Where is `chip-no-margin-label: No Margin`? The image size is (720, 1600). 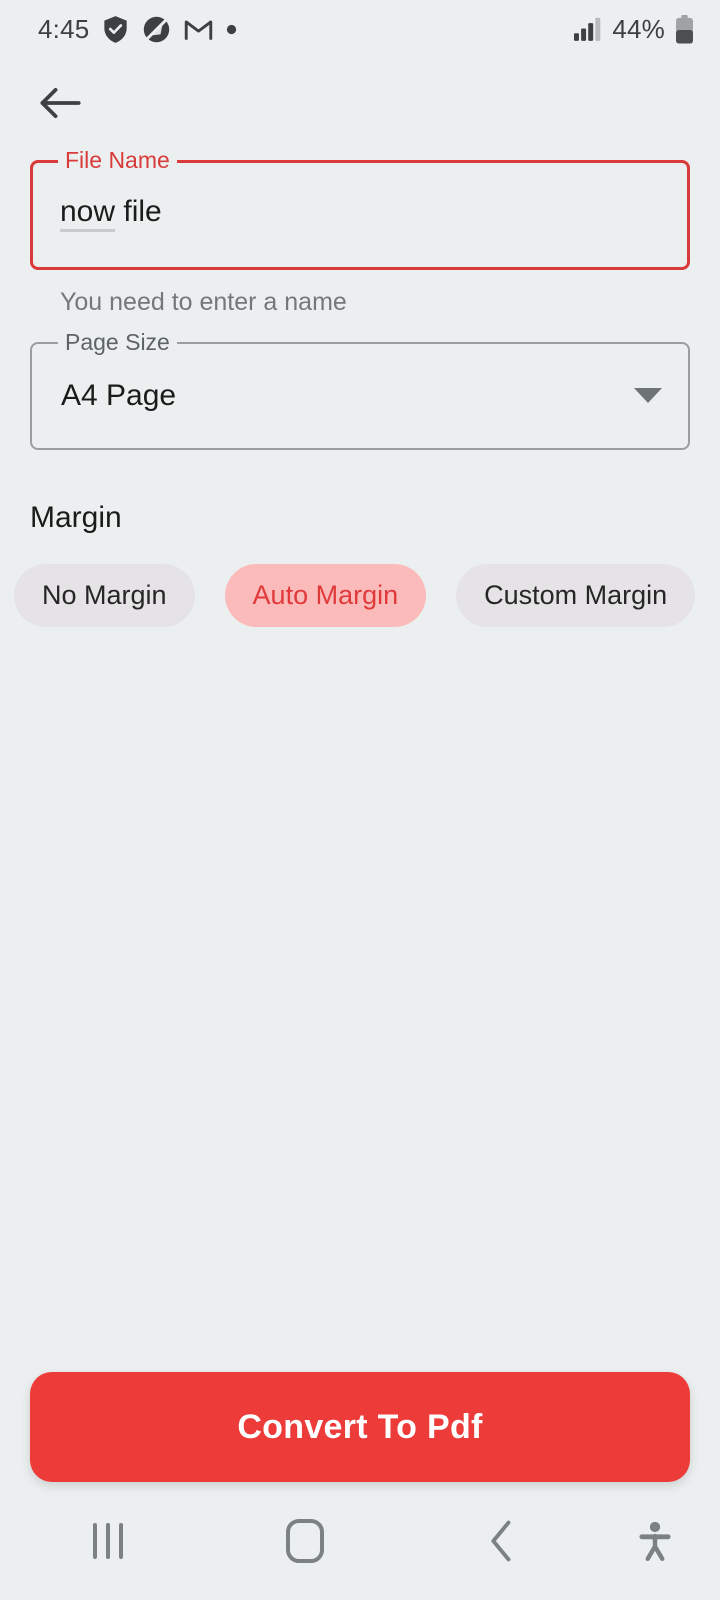 chip-no-margin-label: No Margin is located at coordinates (104, 595).